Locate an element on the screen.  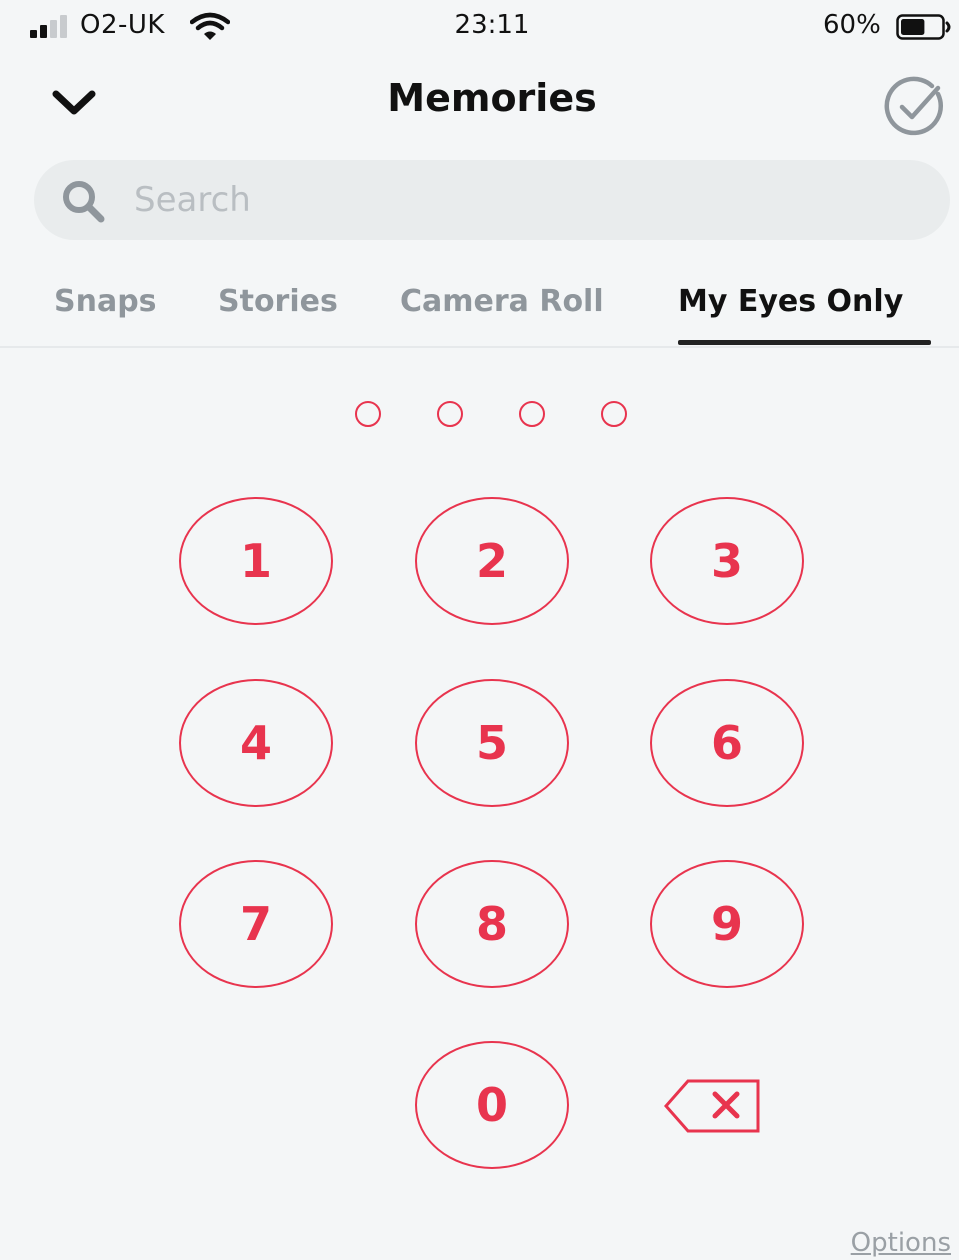
status-bar: O2-UK 23:11 60% is located at coordinates (479, 28).